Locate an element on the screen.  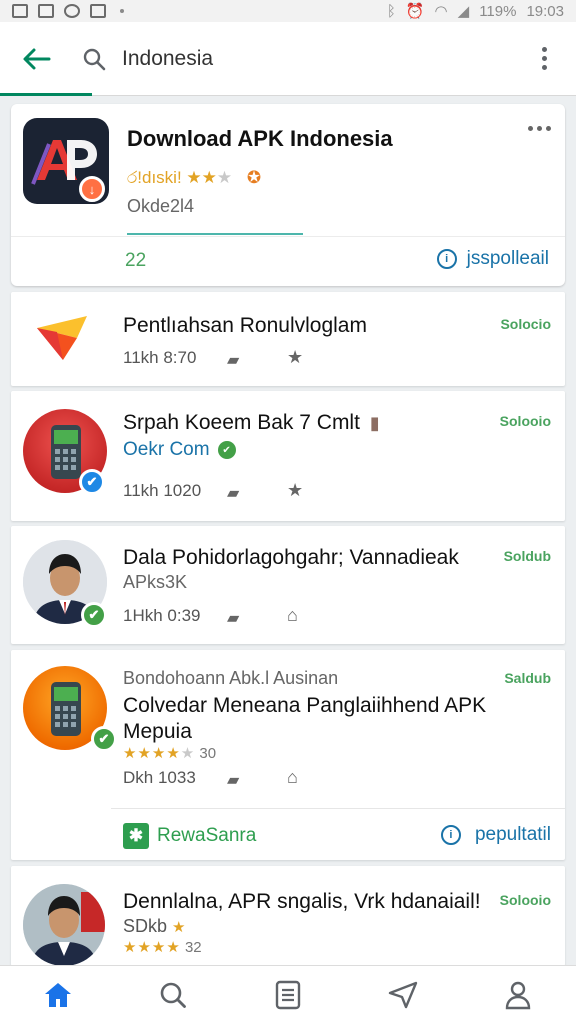
download-badge-icon: ↓ is located at coordinates (92, 189).